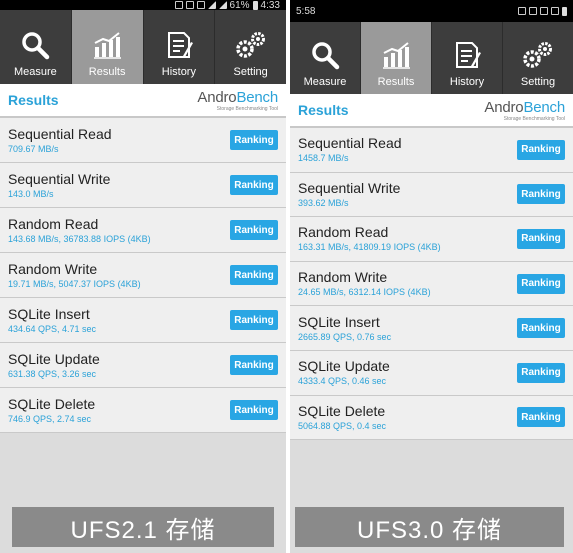 The width and height of the screenshot is (573, 553). I want to click on result-value: 4333.4 QPS, 0.46 sec, so click(342, 381).